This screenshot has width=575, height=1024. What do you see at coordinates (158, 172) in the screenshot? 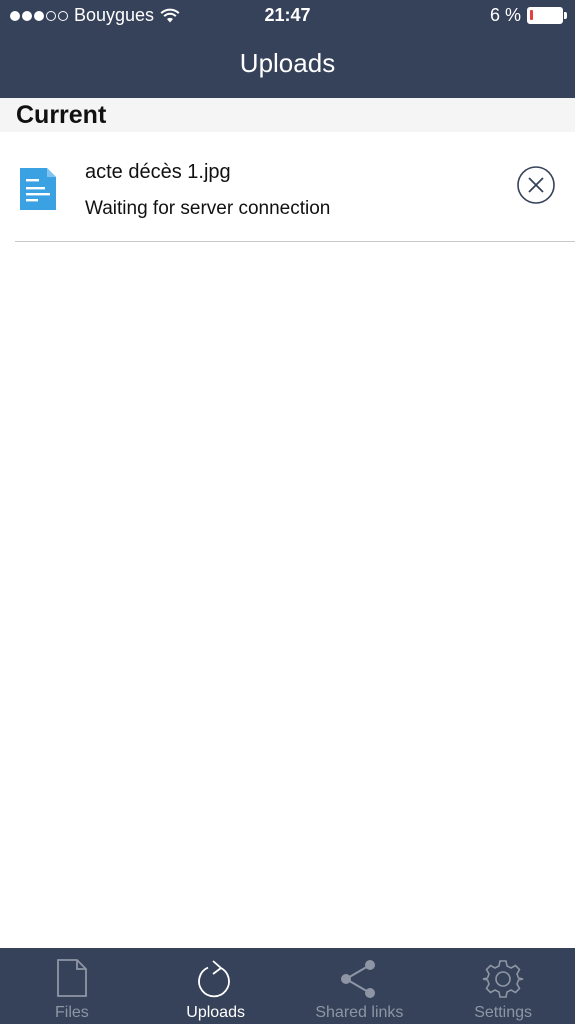
I see `upload-filename: acte décès 1.jpg` at bounding box center [158, 172].